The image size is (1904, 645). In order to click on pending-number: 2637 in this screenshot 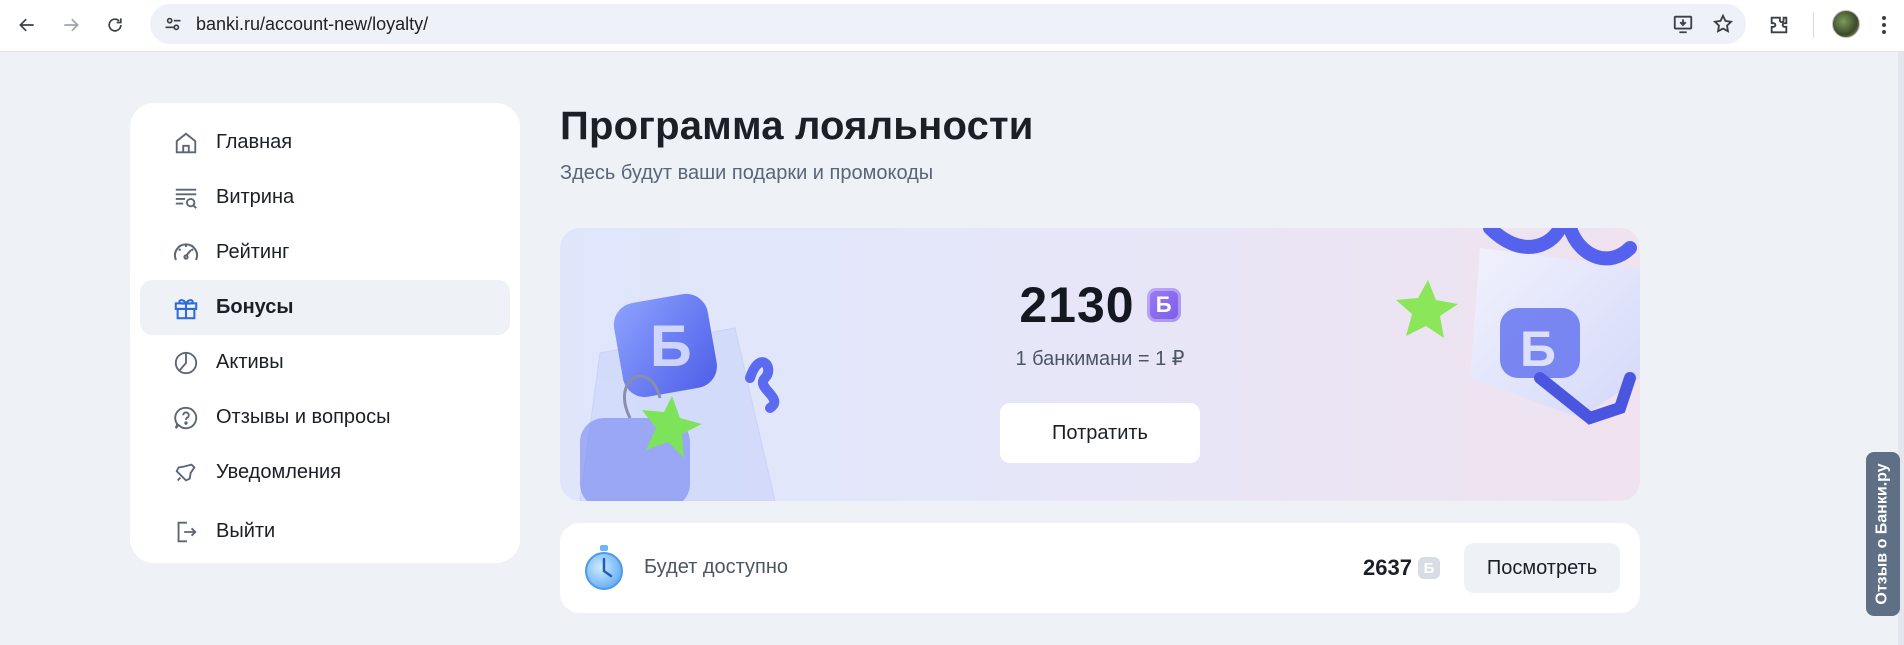, I will do `click(1387, 567)`.